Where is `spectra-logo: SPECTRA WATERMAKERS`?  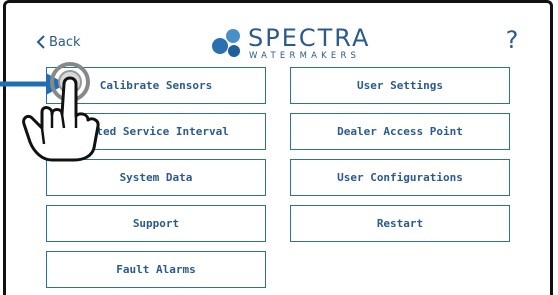 spectra-logo: SPECTRA WATERMAKERS is located at coordinates (290, 43).